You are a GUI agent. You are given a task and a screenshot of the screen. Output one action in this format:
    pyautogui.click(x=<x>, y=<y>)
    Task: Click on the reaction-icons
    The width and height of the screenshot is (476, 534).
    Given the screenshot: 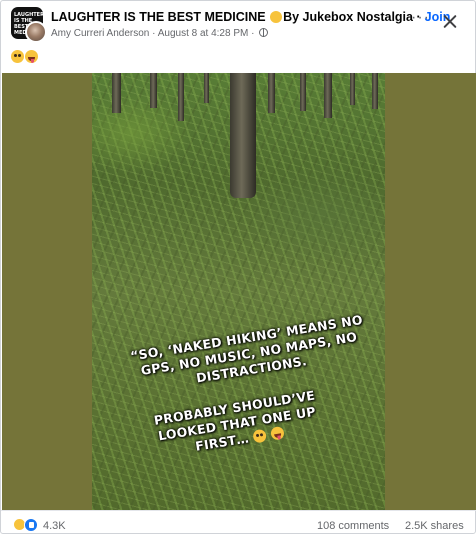 What is the action you would take?
    pyautogui.click(x=27, y=525)
    